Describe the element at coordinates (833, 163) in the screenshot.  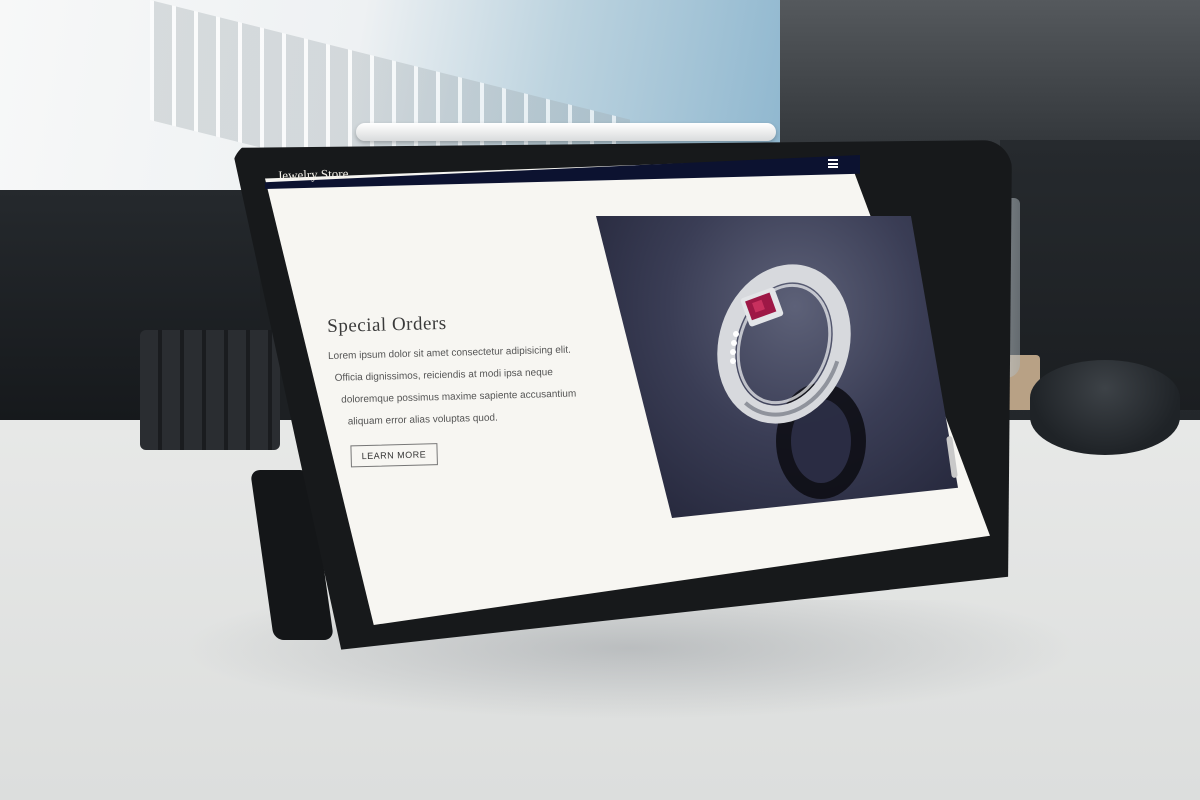
I see `hamburger-menu-icon` at that location.